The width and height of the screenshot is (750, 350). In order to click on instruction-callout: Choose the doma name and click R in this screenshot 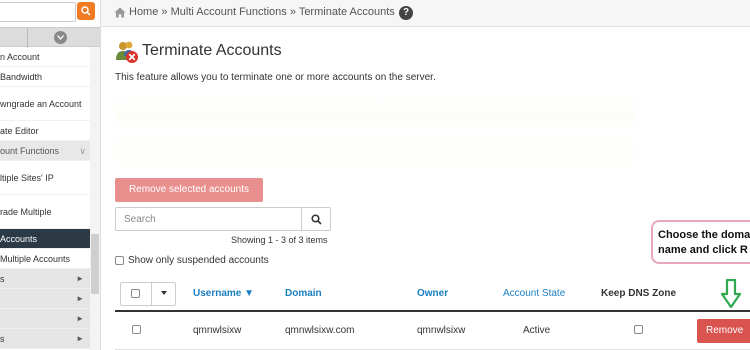, I will do `click(700, 242)`.